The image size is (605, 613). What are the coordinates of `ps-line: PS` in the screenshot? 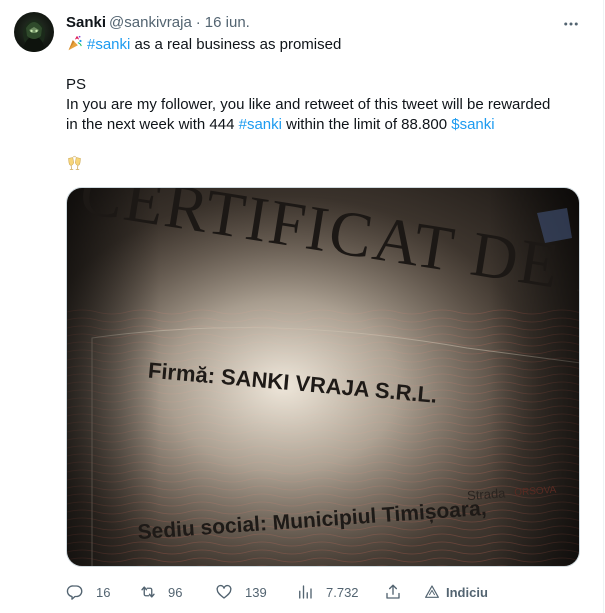 It's located at (76, 84).